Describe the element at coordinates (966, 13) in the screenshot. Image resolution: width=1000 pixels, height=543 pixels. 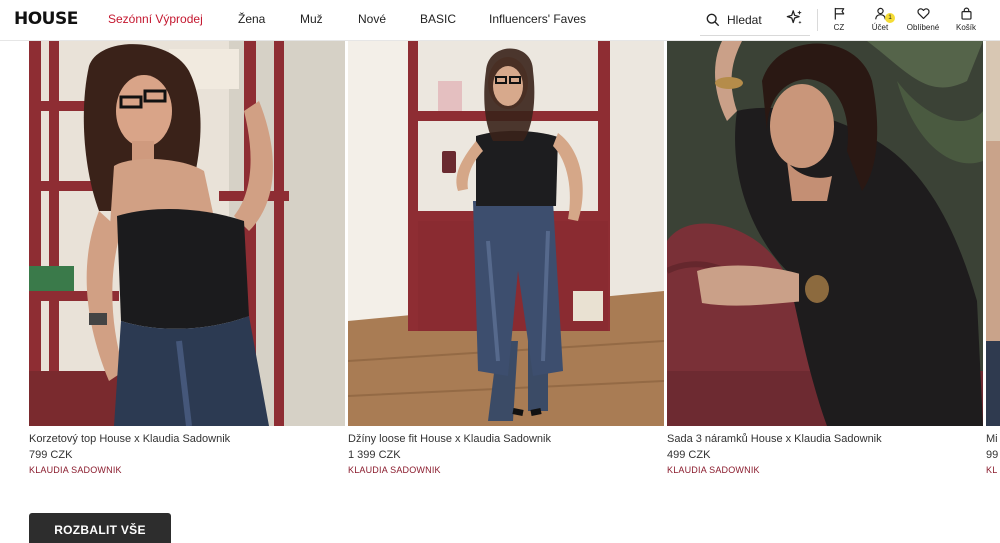
I see `bag-icon` at that location.